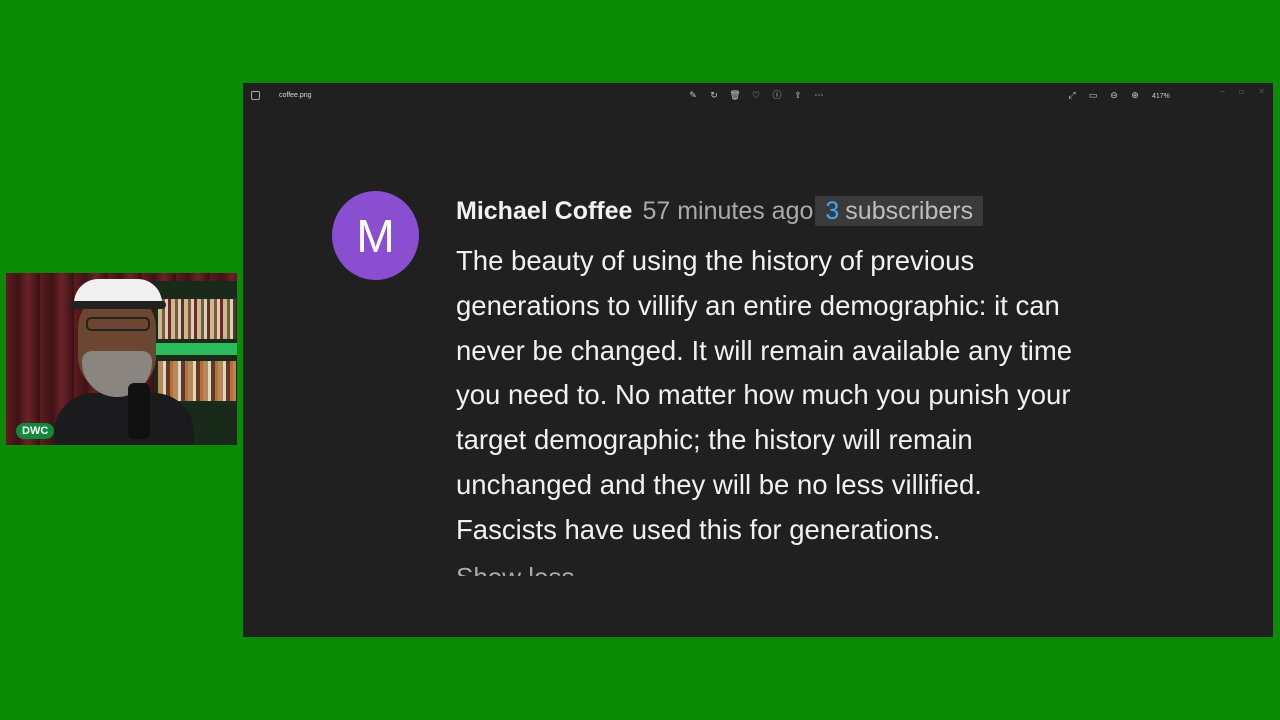 The image size is (1280, 720). I want to click on rotate-icon: ↻, so click(714, 96).